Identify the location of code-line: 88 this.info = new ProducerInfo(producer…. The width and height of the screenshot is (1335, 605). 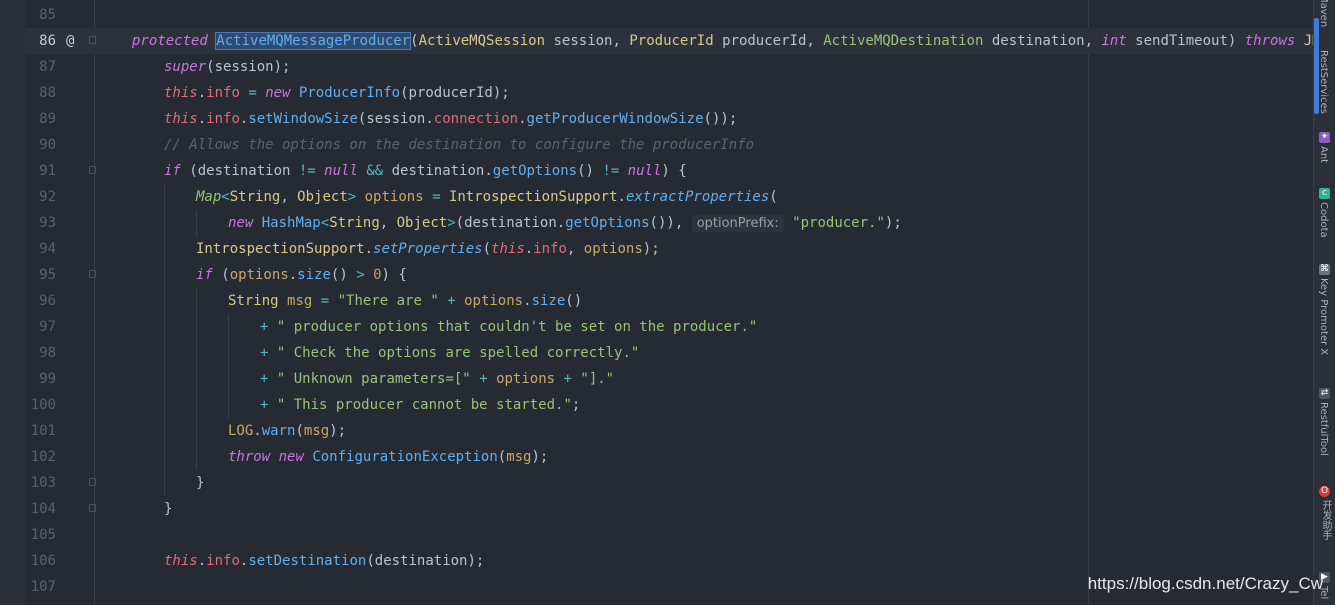
(669, 93).